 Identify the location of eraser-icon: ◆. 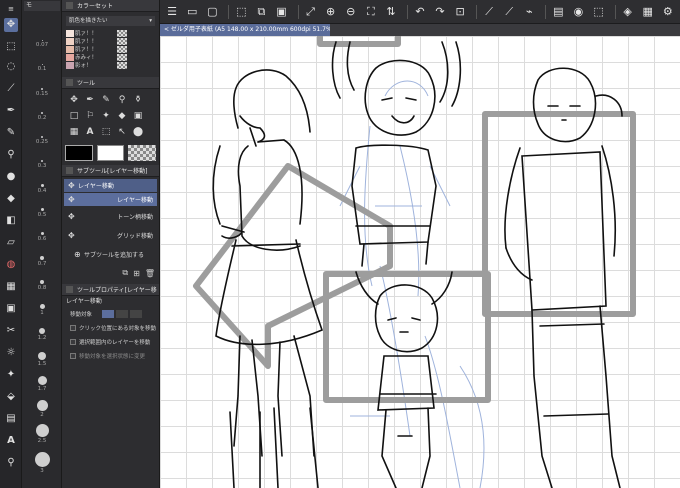
(122, 116).